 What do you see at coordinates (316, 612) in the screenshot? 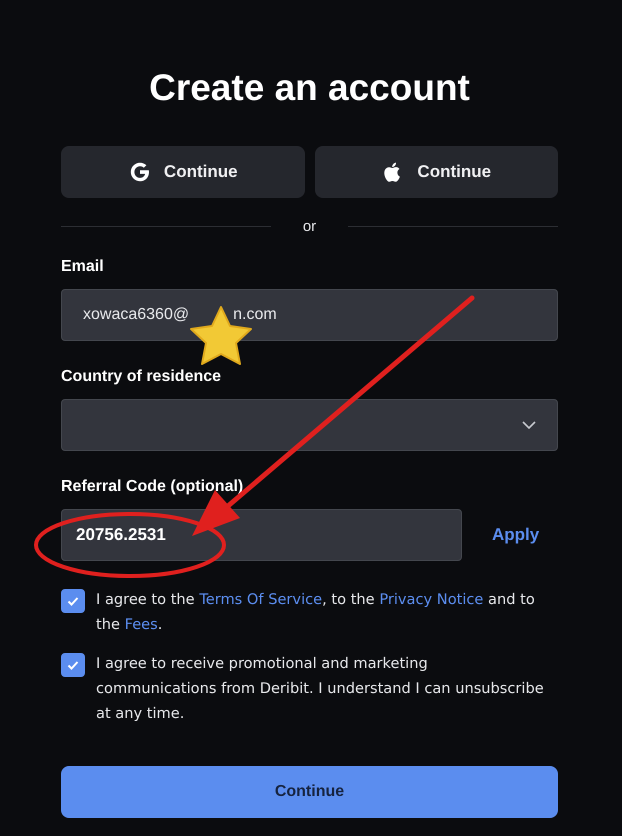
I see `agreement-text: I agree to the Terms Of Service, to the Privacy Notice and to the Fees.` at bounding box center [316, 612].